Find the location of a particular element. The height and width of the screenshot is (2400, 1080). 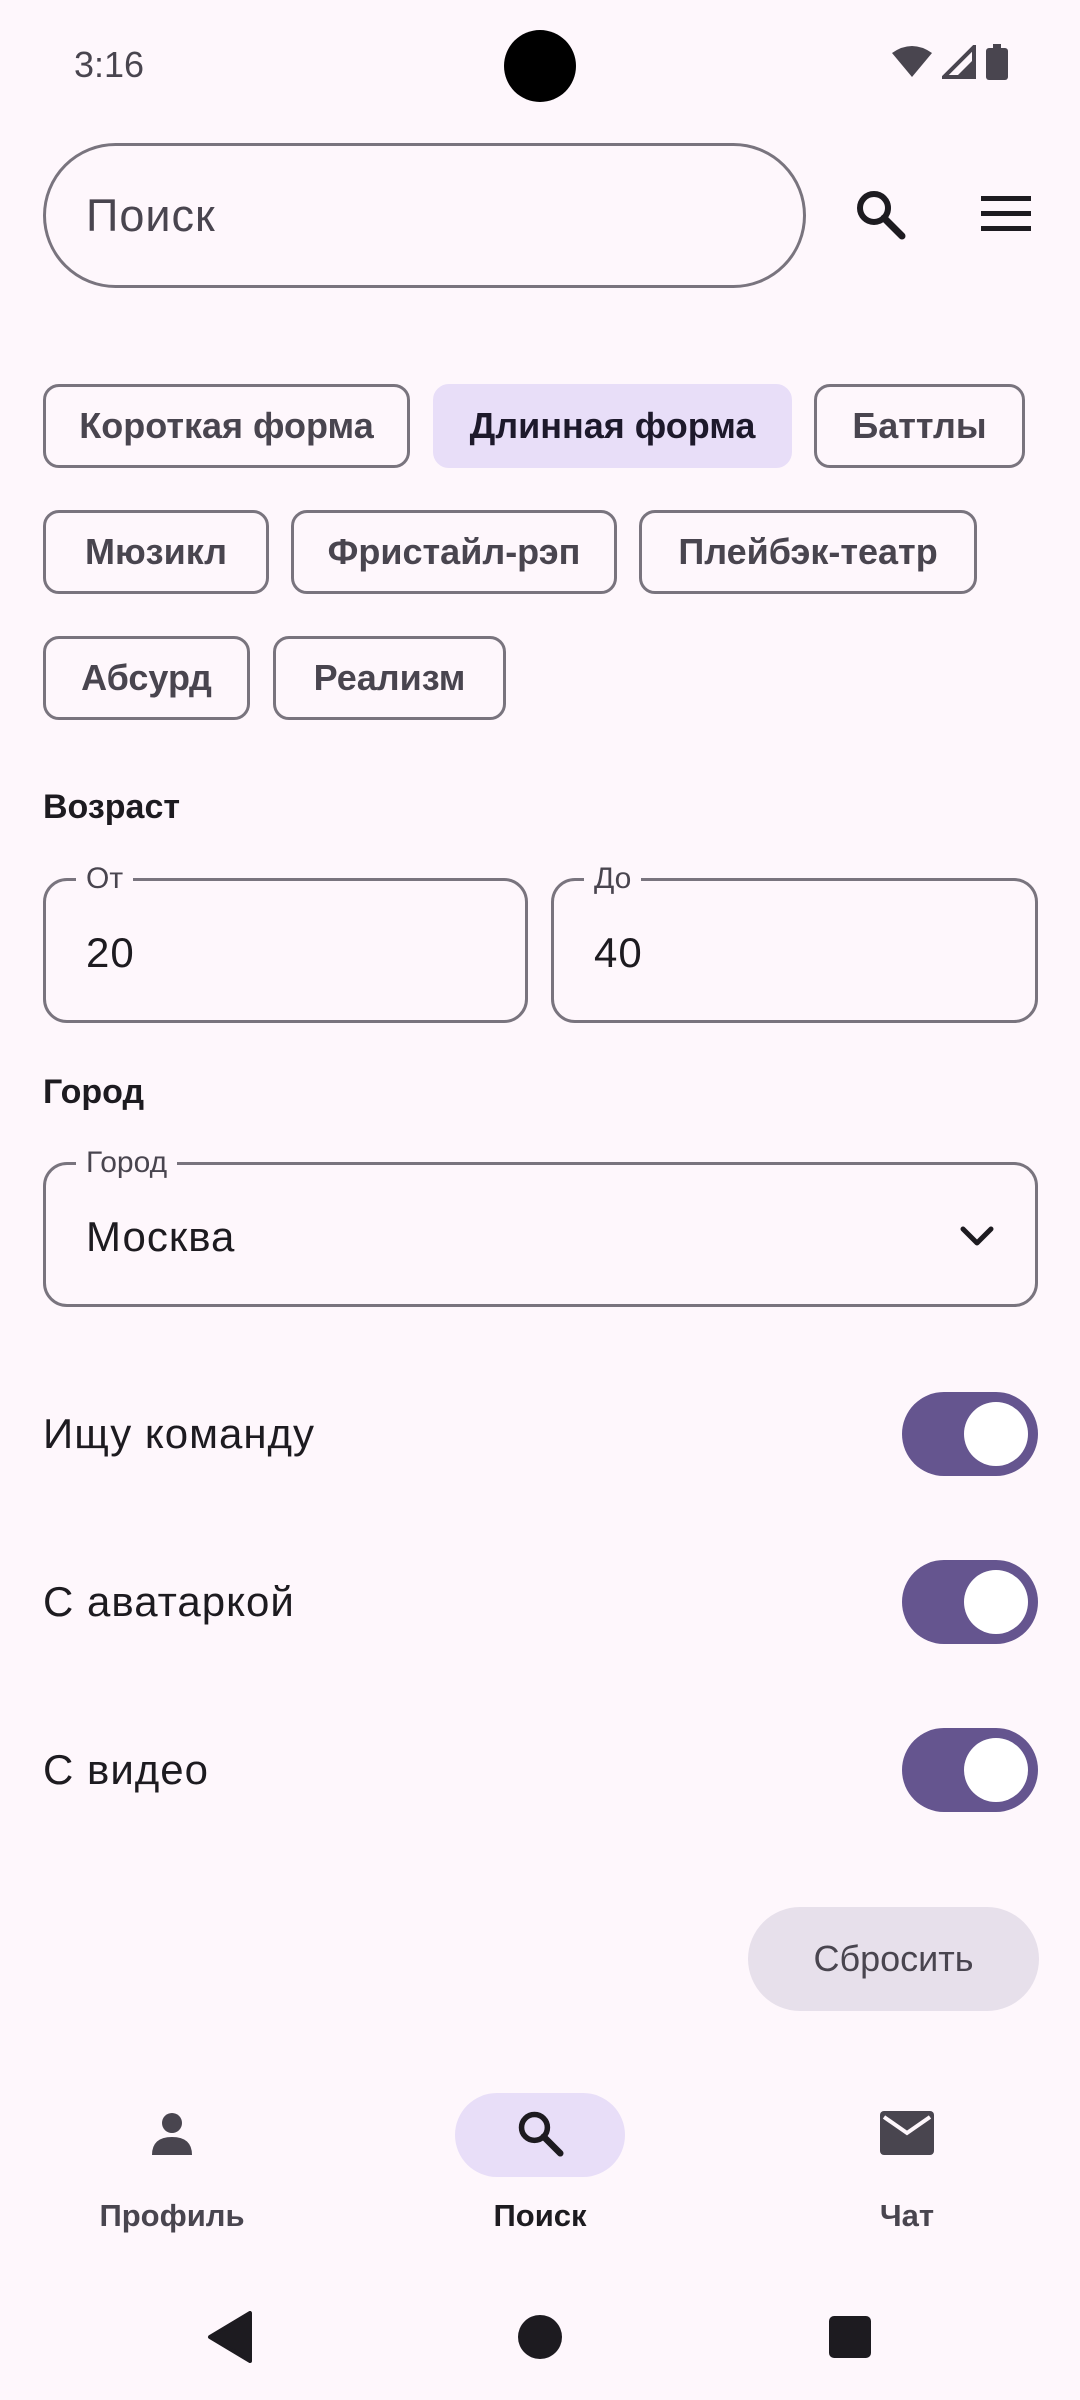

chip-label: Абсурд is located at coordinates (146, 677).